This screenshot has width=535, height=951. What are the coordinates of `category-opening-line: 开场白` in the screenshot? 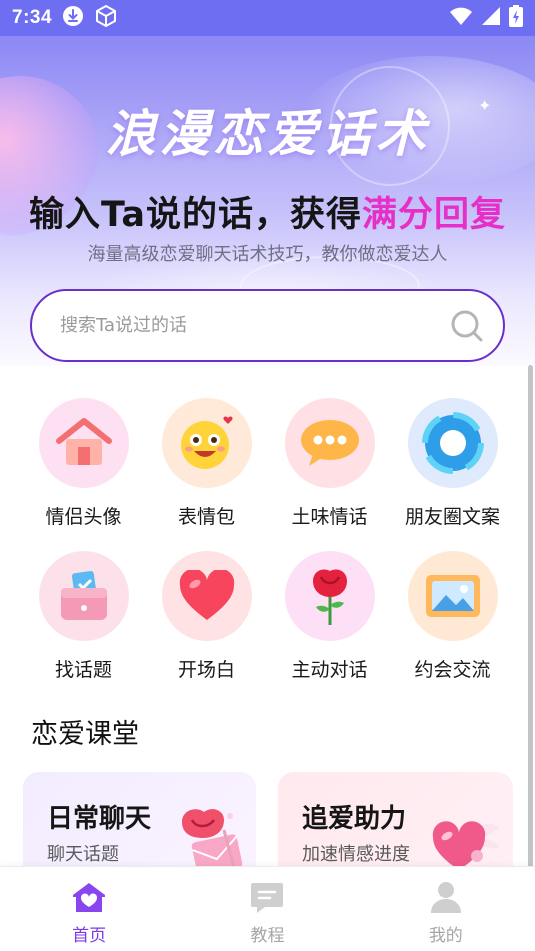 It's located at (206, 616).